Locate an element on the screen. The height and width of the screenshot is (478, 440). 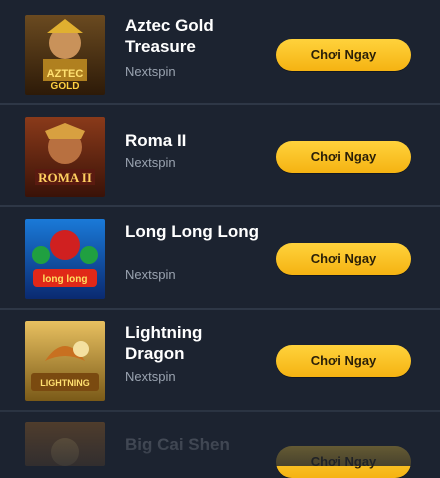
game-title: Long Long Long is located at coordinates (192, 231).